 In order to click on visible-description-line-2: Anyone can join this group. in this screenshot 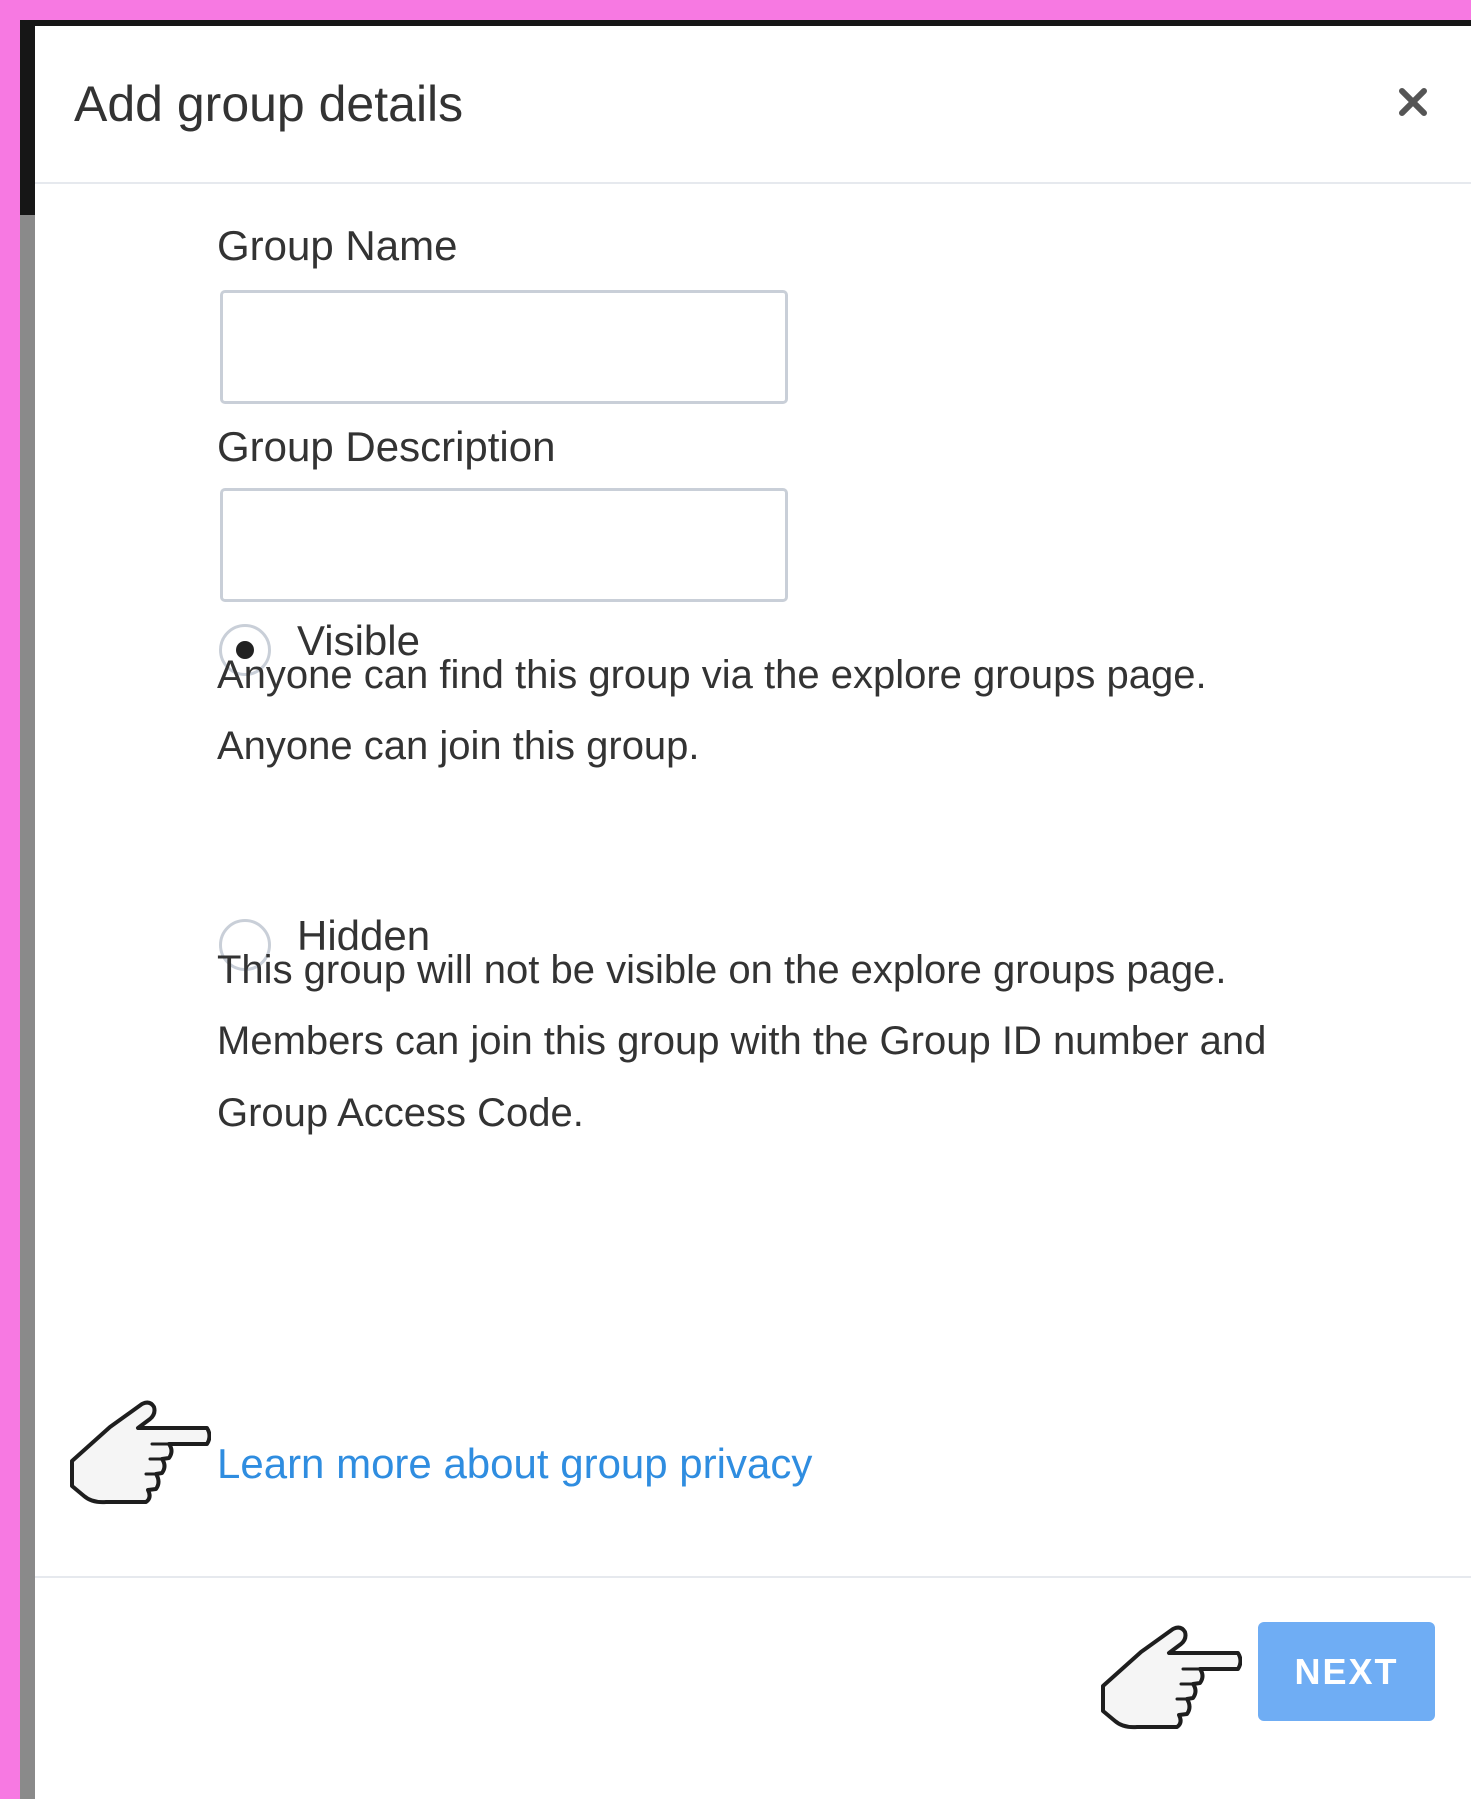, I will do `click(458, 746)`.